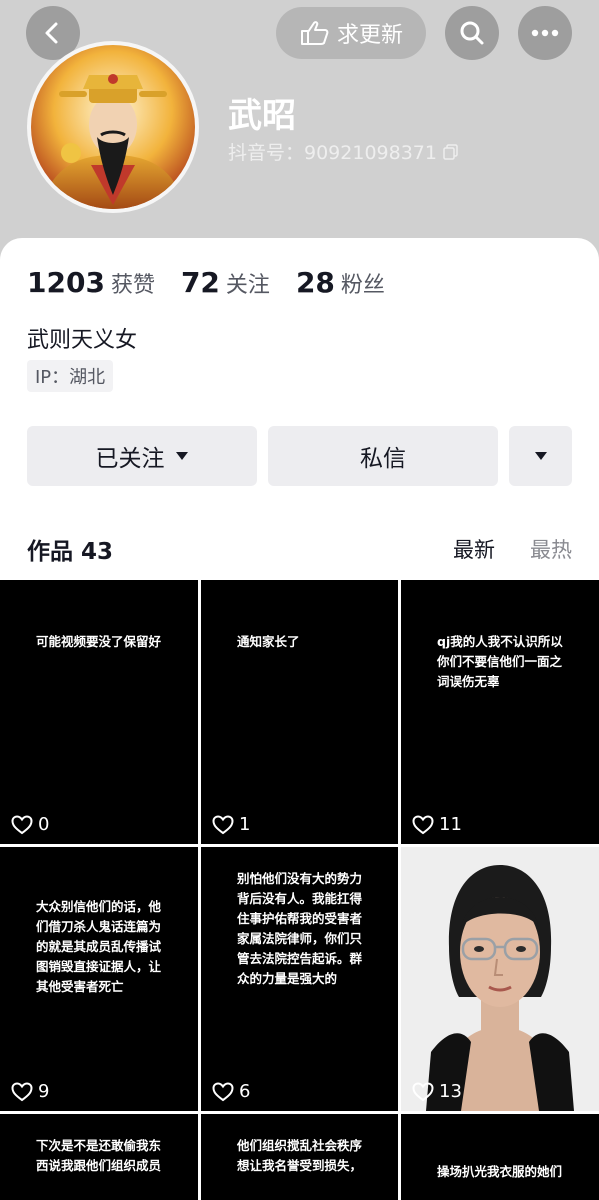 The height and width of the screenshot is (1200, 599). I want to click on video-caption: 他们组织搅乱社会秩序想让我名誉受到损失，, so click(300, 1155).